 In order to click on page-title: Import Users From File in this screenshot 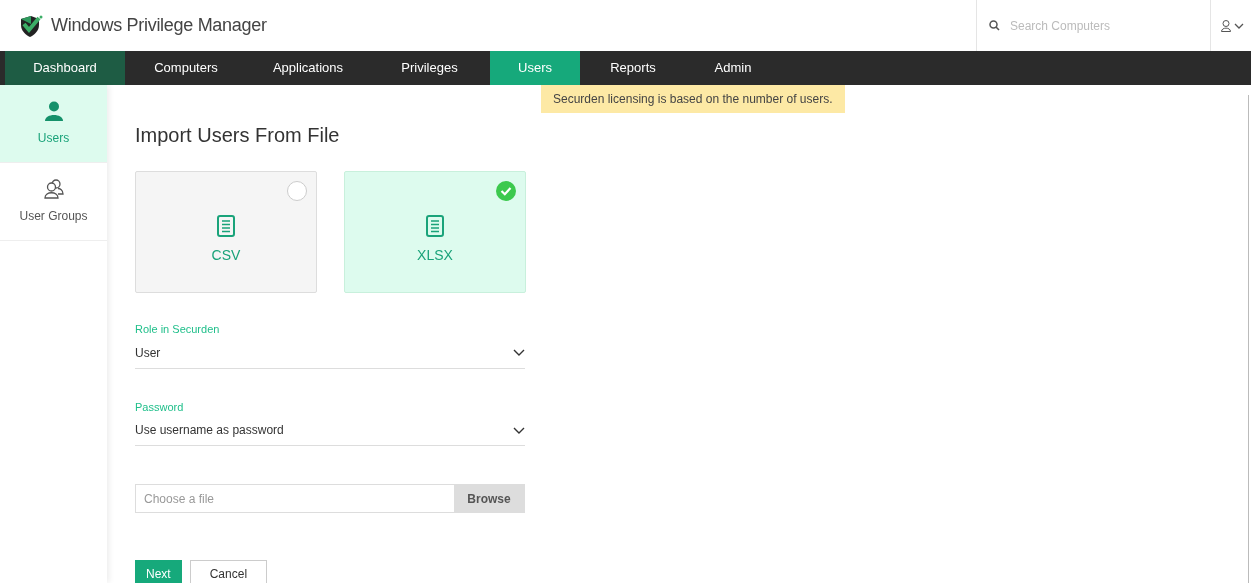, I will do `click(238, 135)`.